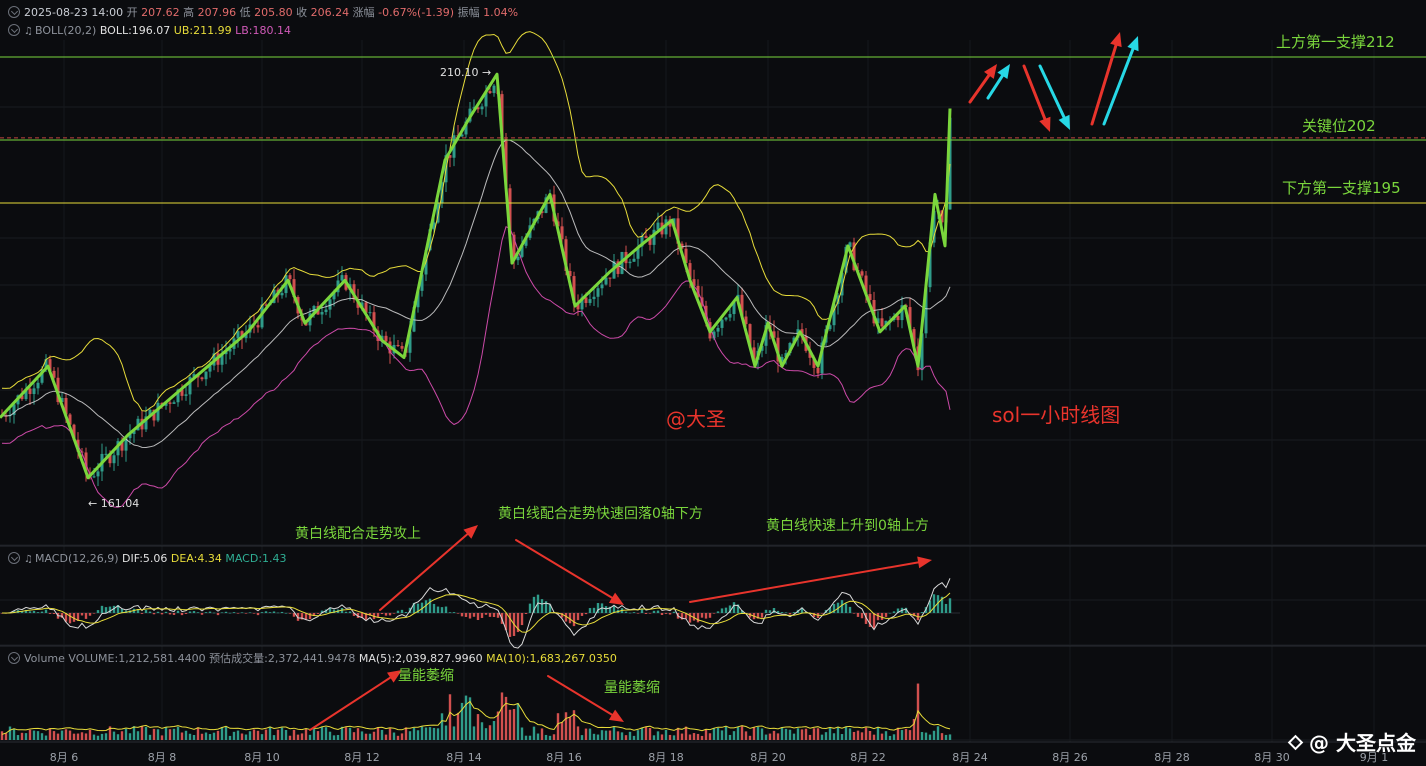  Describe the element at coordinates (202, 30) in the screenshot. I see `boll-ub: UB:211.99` at that location.